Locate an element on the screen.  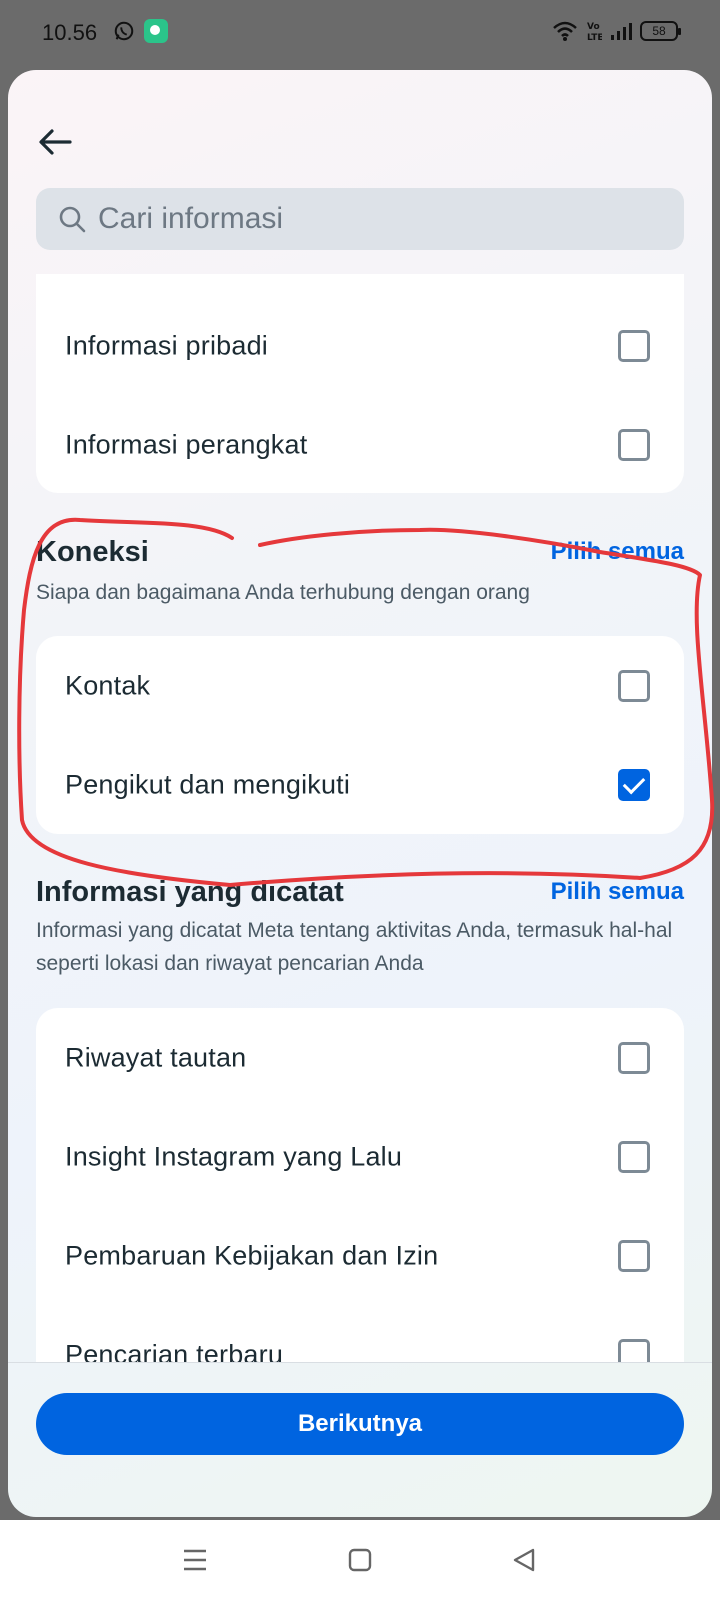
status-icons: Vo LTE 58 is located at coordinates (616, 31).